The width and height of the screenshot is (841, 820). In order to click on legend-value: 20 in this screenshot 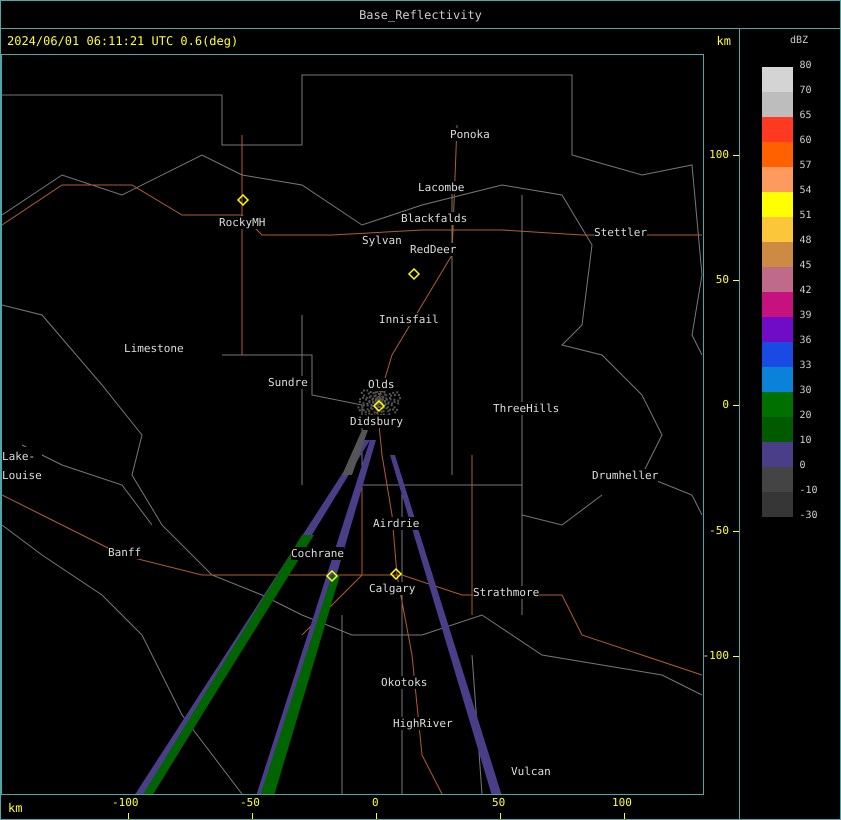, I will do `click(806, 416)`.